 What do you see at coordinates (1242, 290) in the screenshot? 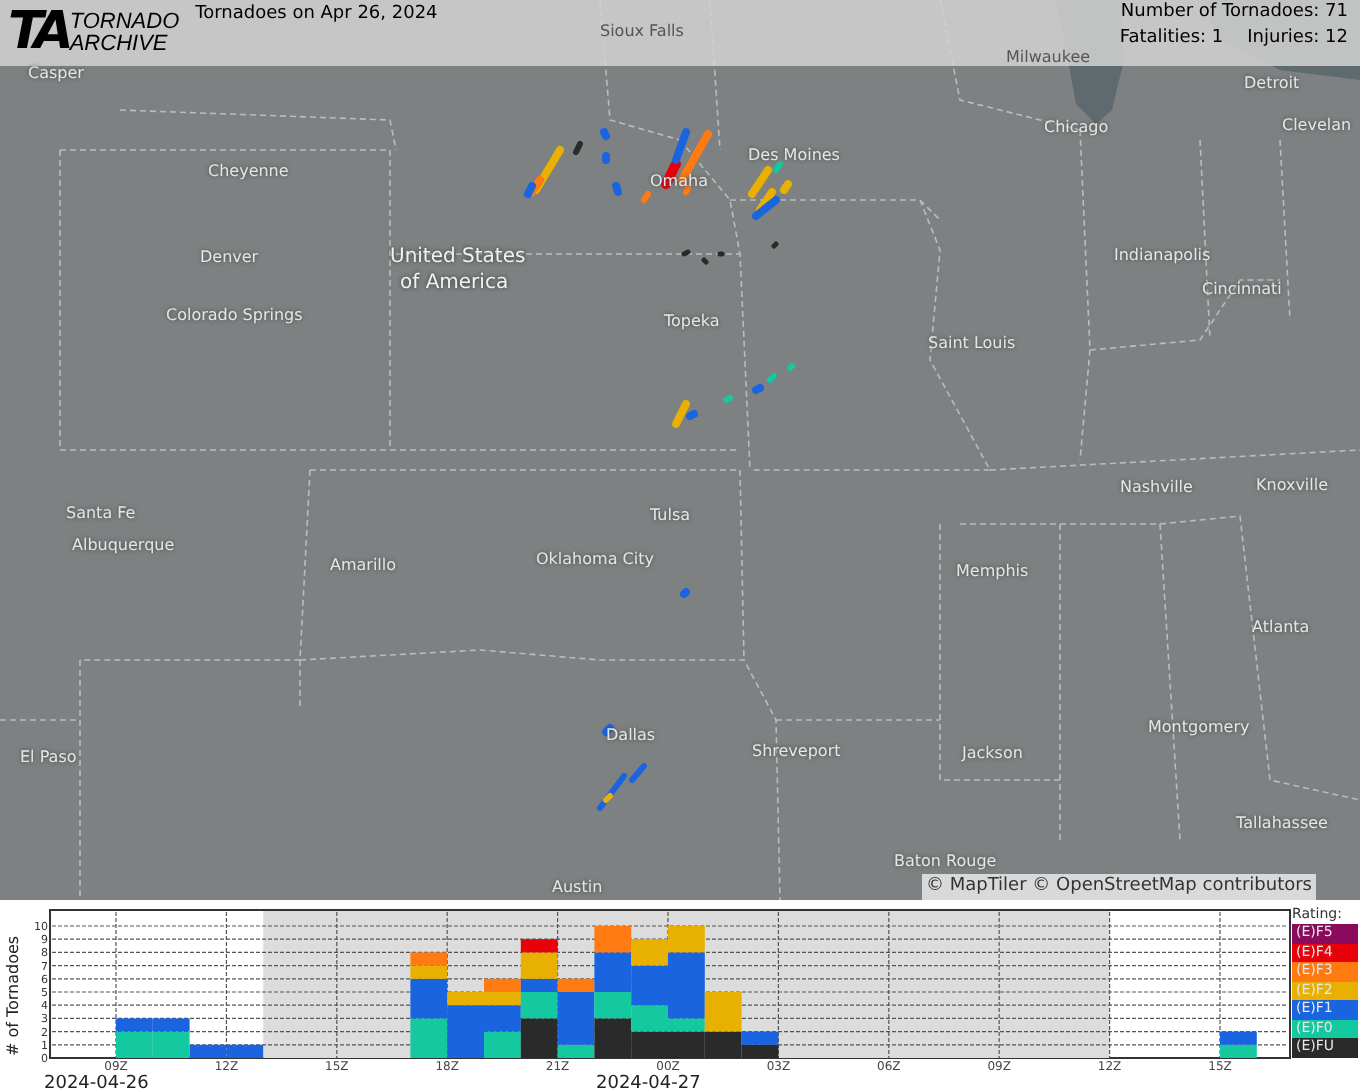
I see `city-label: Cincinnati` at bounding box center [1242, 290].